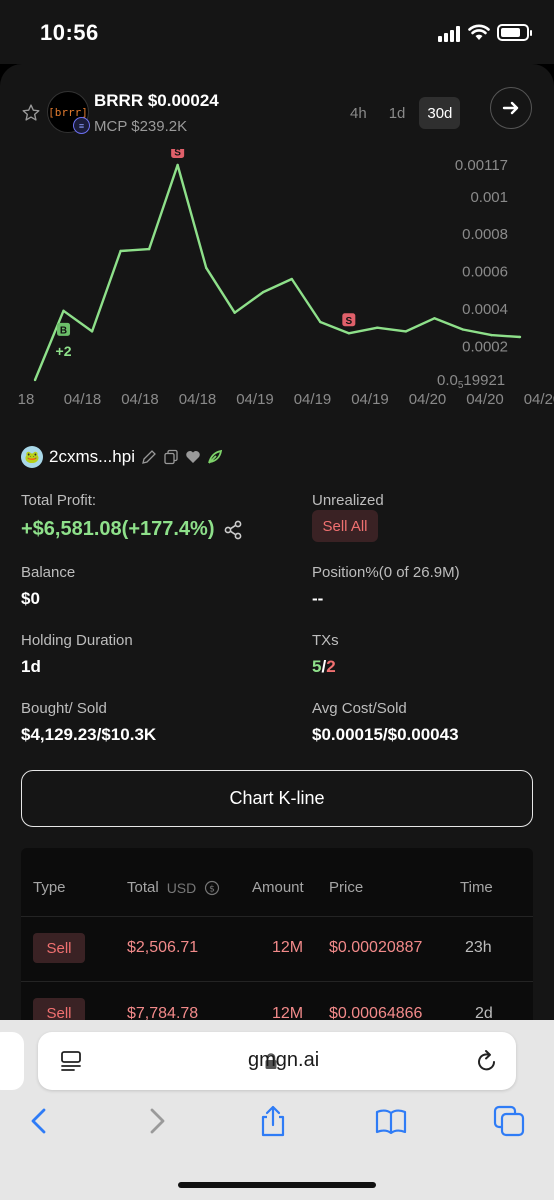 This screenshot has width=554, height=1200. What do you see at coordinates (345, 526) in the screenshot?
I see `sell-all-button: Sell All` at bounding box center [345, 526].